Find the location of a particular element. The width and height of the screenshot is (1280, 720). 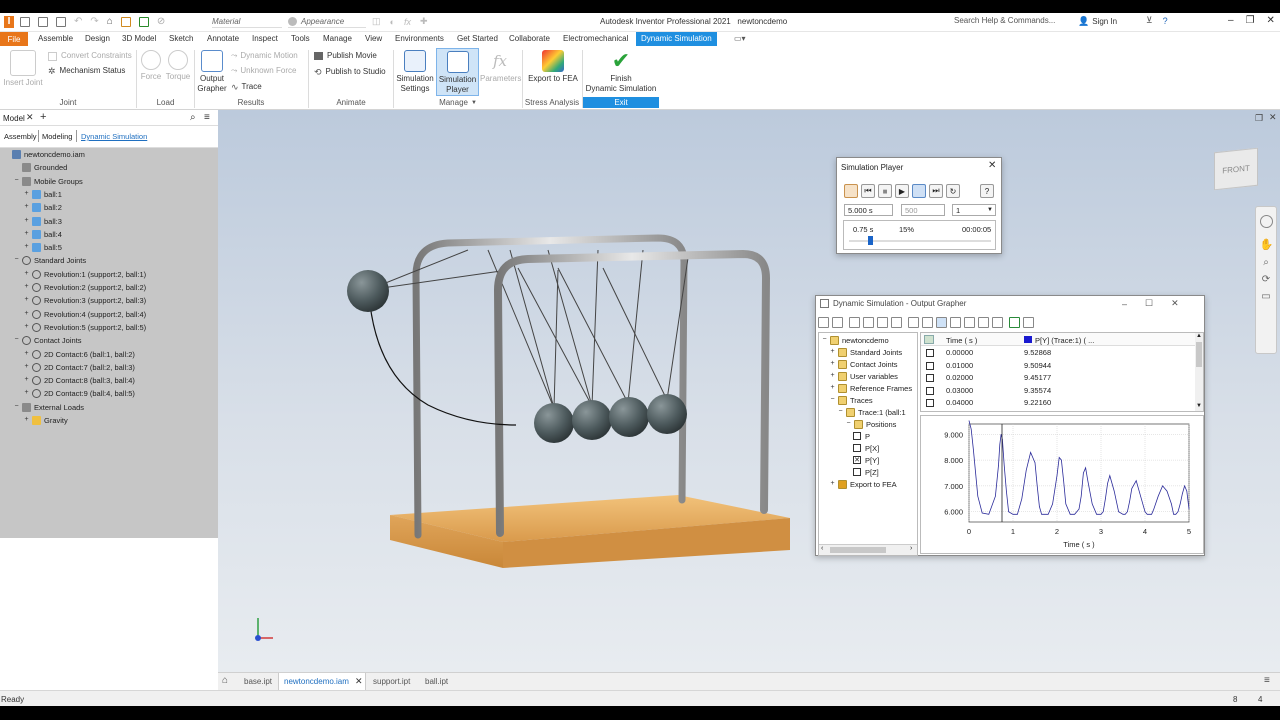

table-row: 0.00000 9.52868 is located at coordinates (1058, 353).